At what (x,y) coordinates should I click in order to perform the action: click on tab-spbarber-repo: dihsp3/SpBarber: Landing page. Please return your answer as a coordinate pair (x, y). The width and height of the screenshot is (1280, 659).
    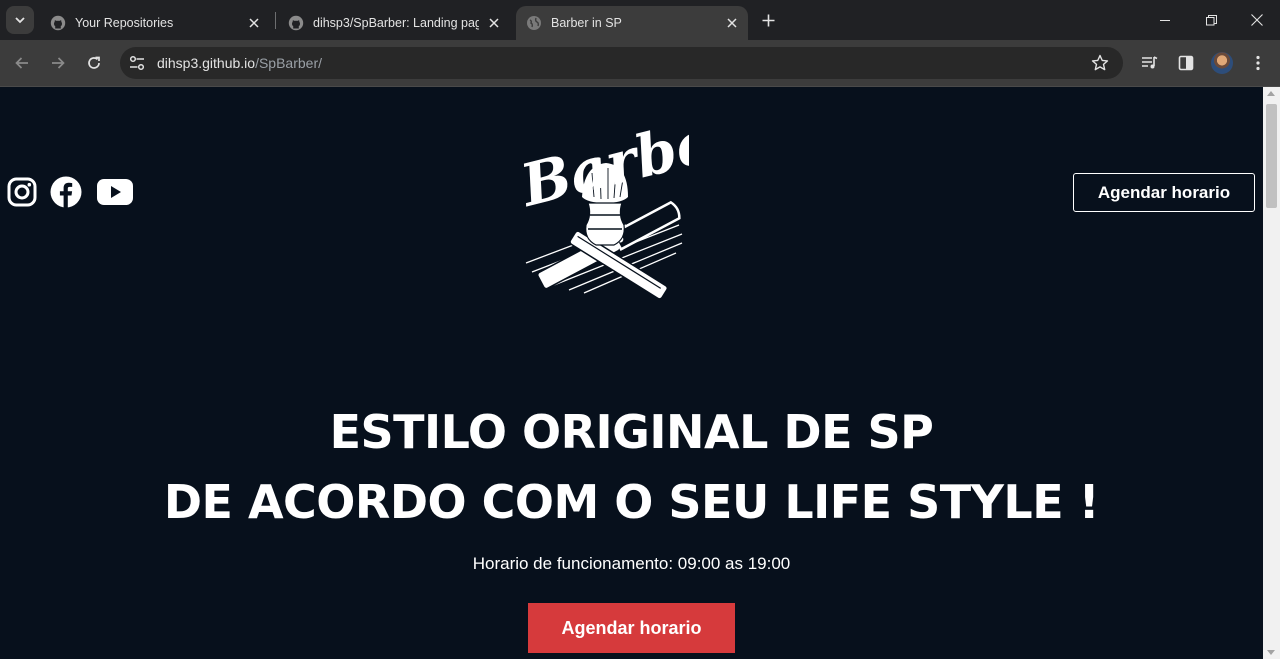
    Looking at the image, I should click on (394, 23).